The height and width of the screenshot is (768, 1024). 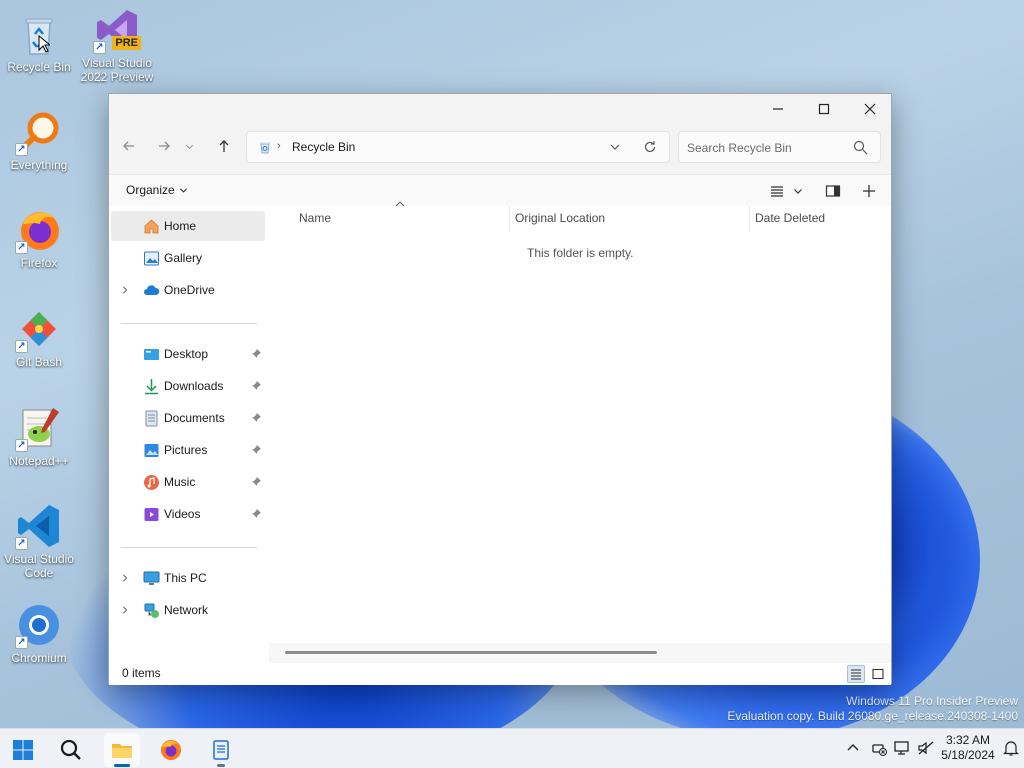 What do you see at coordinates (151, 386) in the screenshot?
I see `download-icon` at bounding box center [151, 386].